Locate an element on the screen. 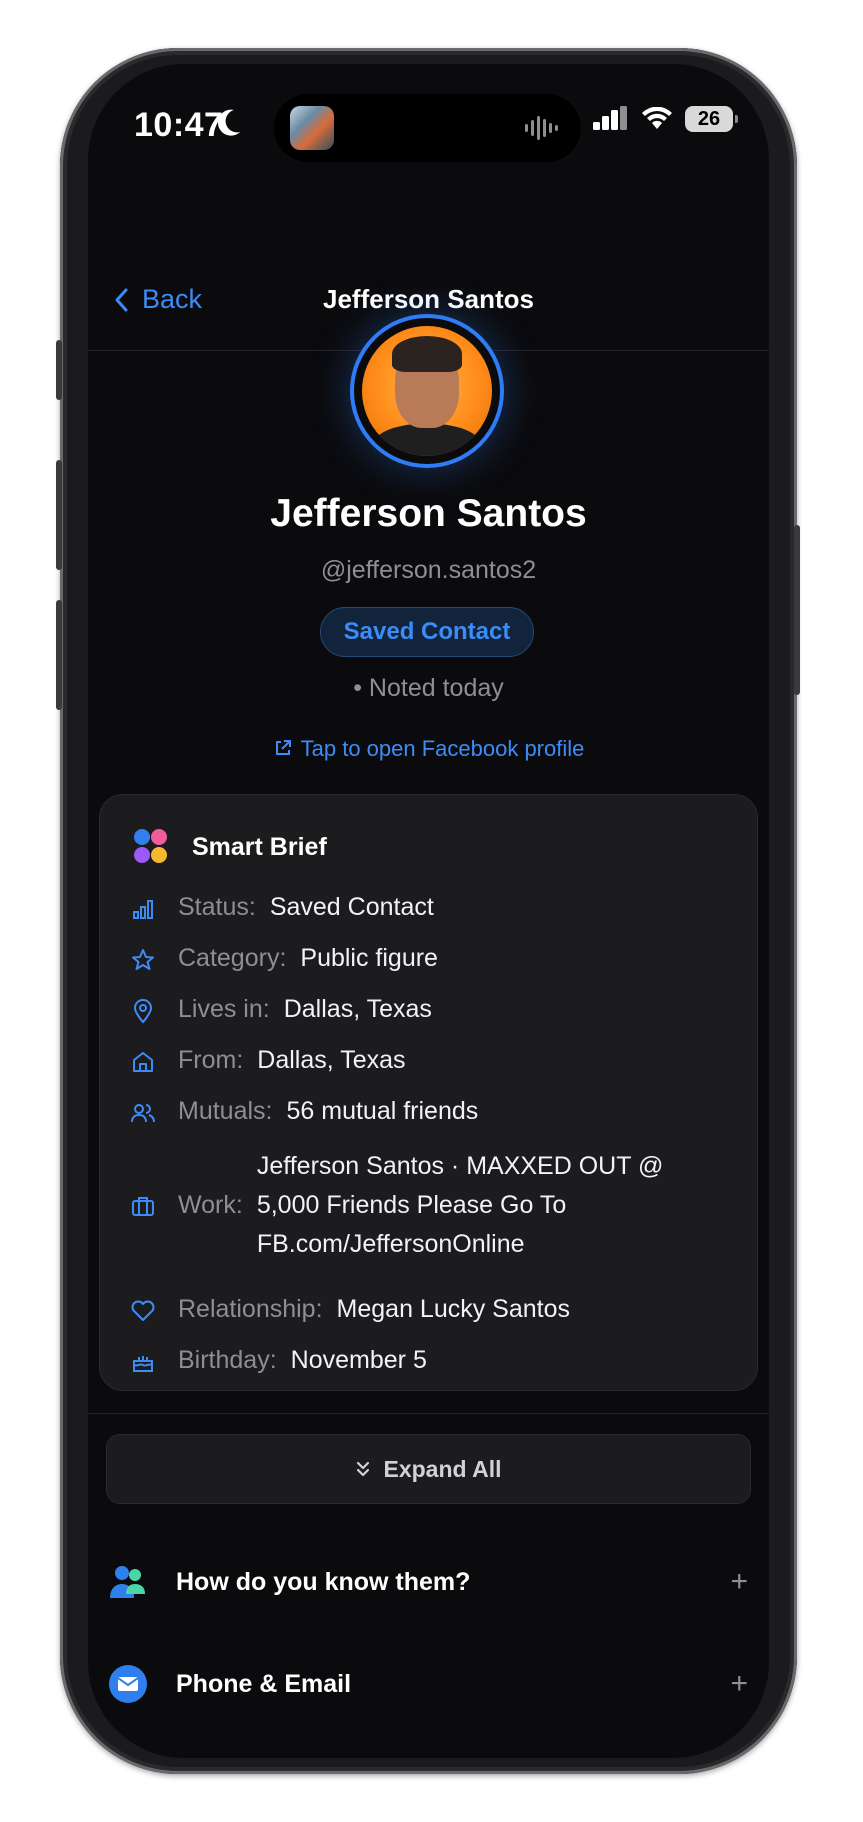 The image size is (863, 1822). brief-row-status: Status: Saved Contact is located at coordinates (281, 908).